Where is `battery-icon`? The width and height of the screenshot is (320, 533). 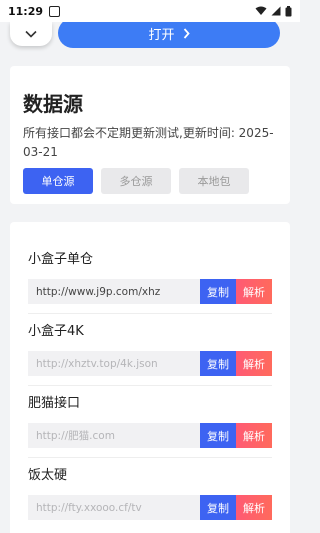 battery-icon is located at coordinates (288, 10).